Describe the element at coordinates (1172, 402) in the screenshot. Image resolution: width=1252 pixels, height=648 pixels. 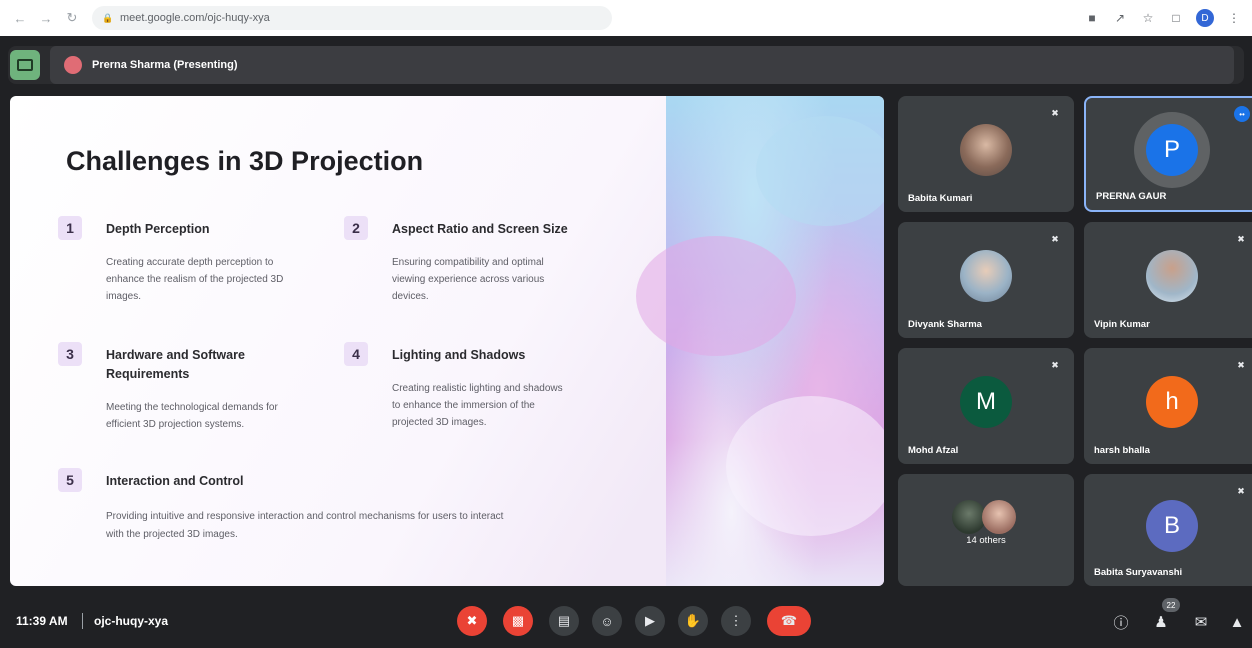
I see `participant-initial-avatar: h` at that location.